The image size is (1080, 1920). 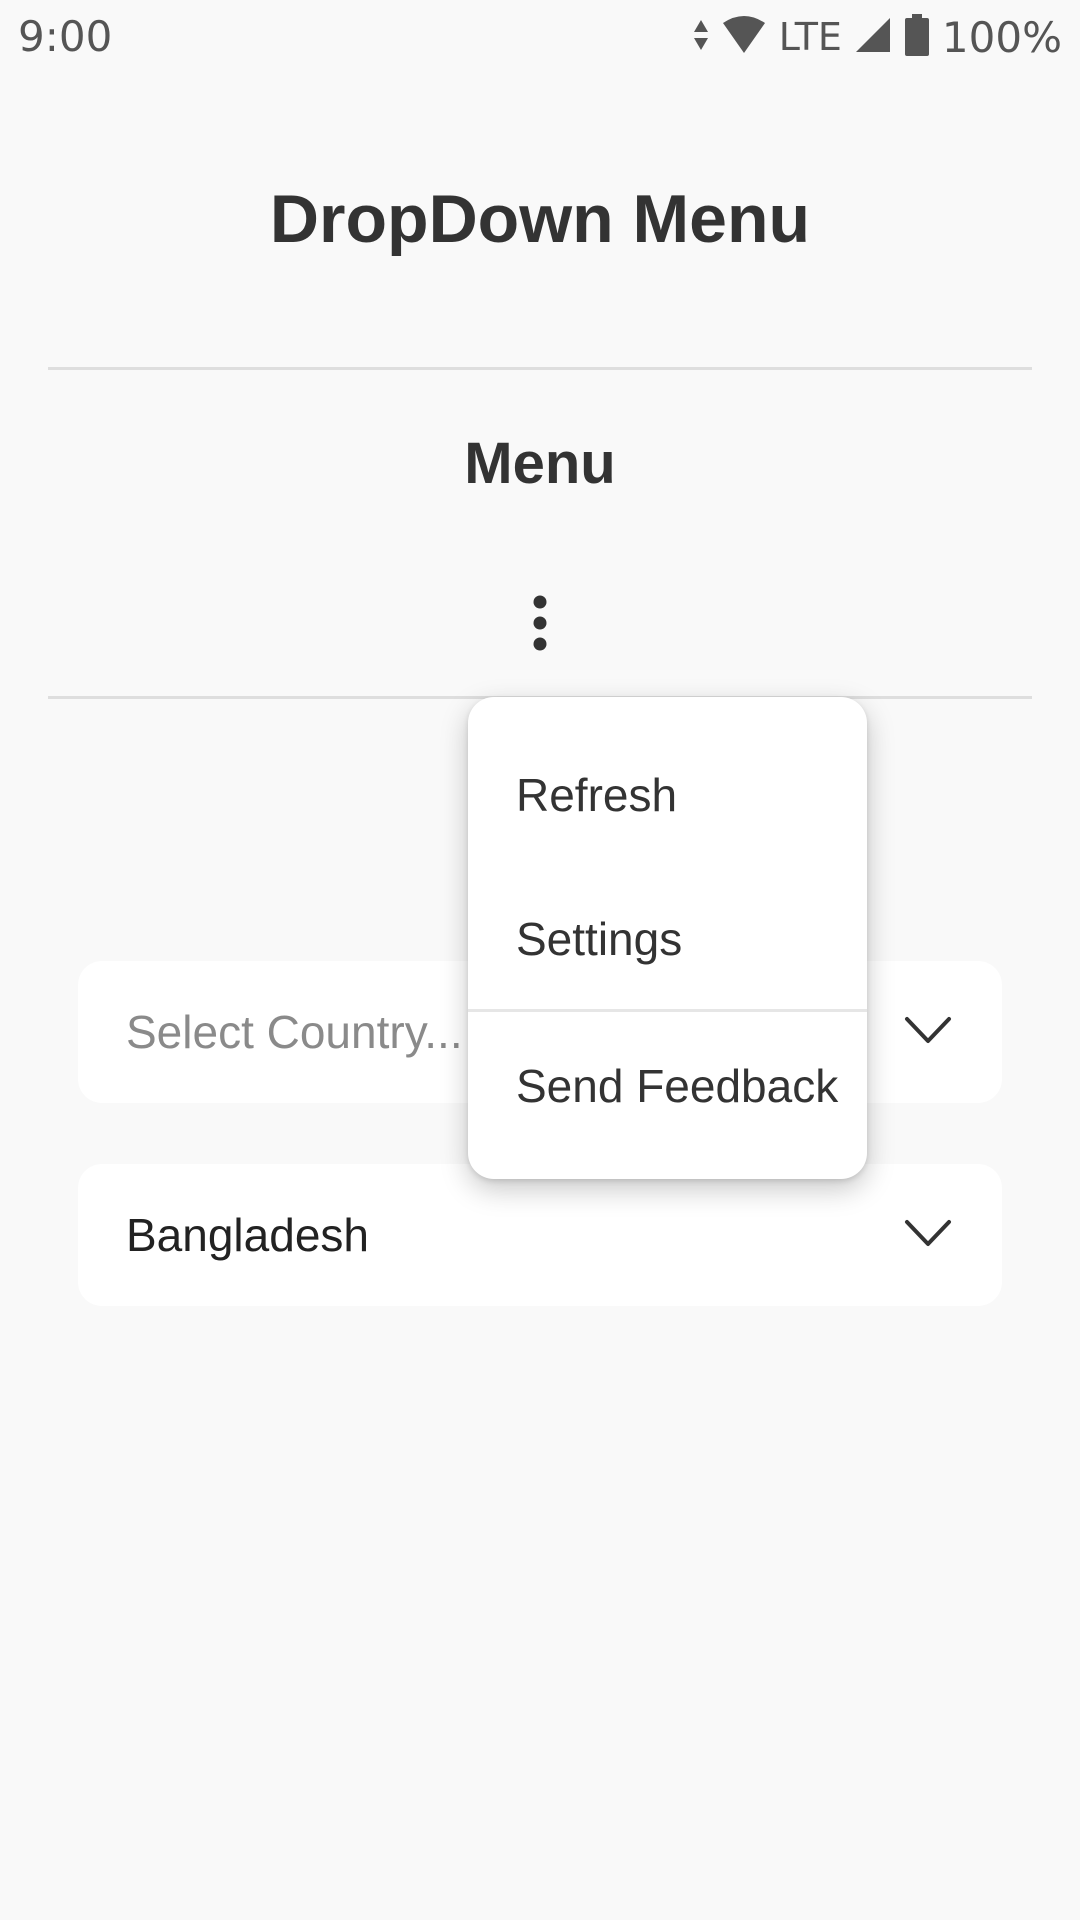 I want to click on more-vert-icon, so click(x=540, y=625).